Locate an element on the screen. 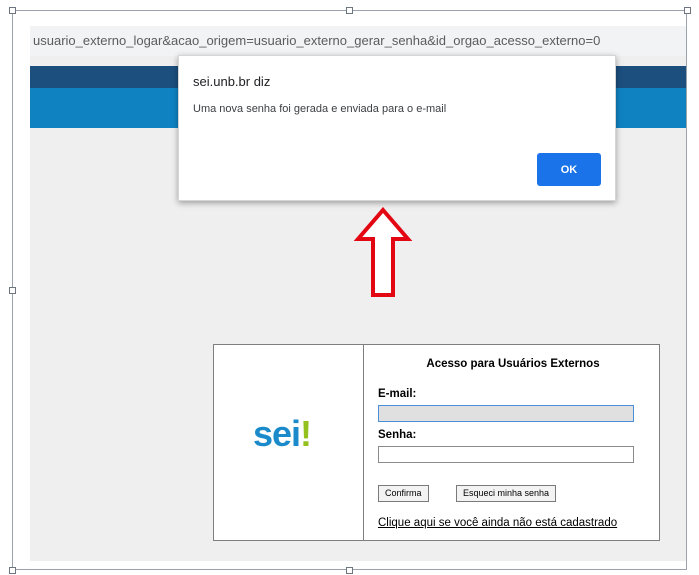 The image size is (699, 575). logo-pane: sei! is located at coordinates (289, 442).